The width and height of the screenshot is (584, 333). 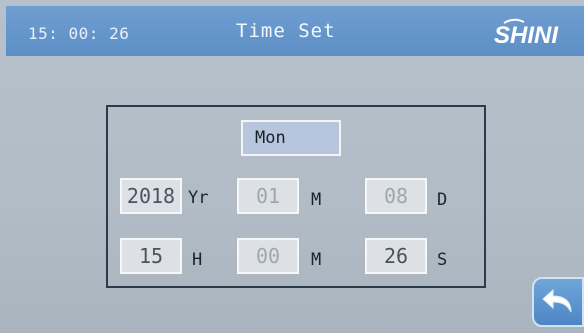 What do you see at coordinates (198, 198) in the screenshot?
I see `year-unit-label: Yr` at bounding box center [198, 198].